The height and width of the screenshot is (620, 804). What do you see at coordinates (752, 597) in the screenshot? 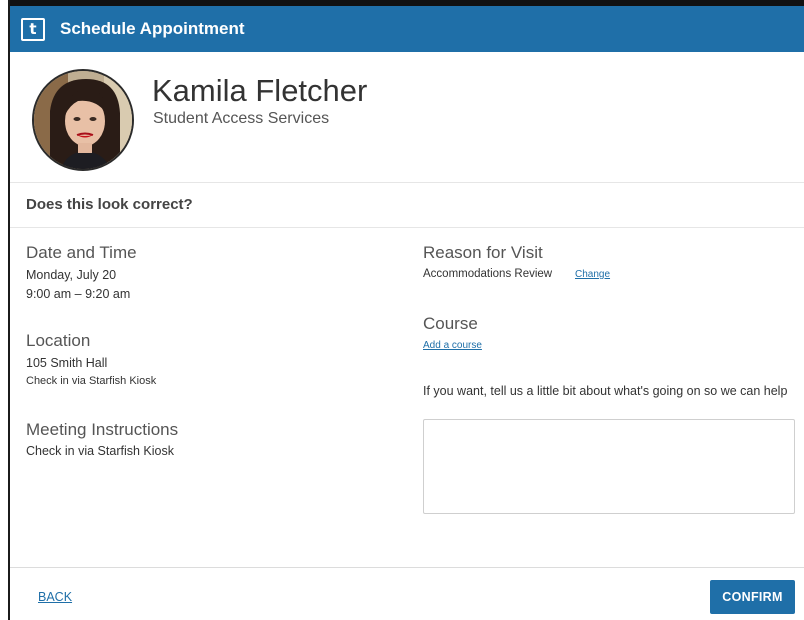
I see `confirm-button: CONFIRM` at bounding box center [752, 597].